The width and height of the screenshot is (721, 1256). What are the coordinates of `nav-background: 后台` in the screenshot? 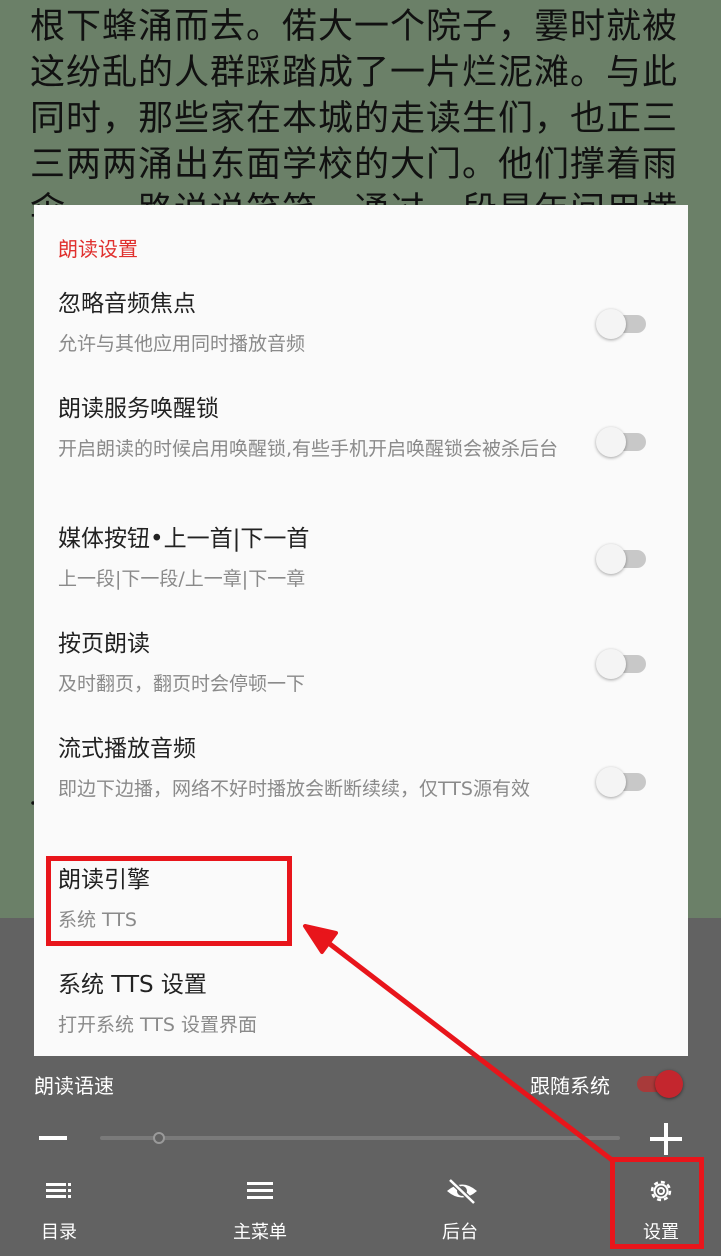 It's located at (460, 1211).